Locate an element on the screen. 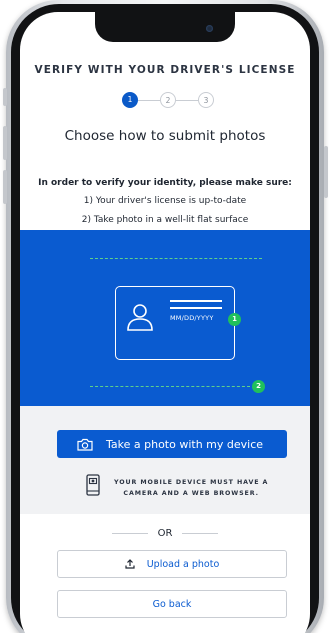 This screenshot has height=633, width=331. step-2: 2 is located at coordinates (168, 100).